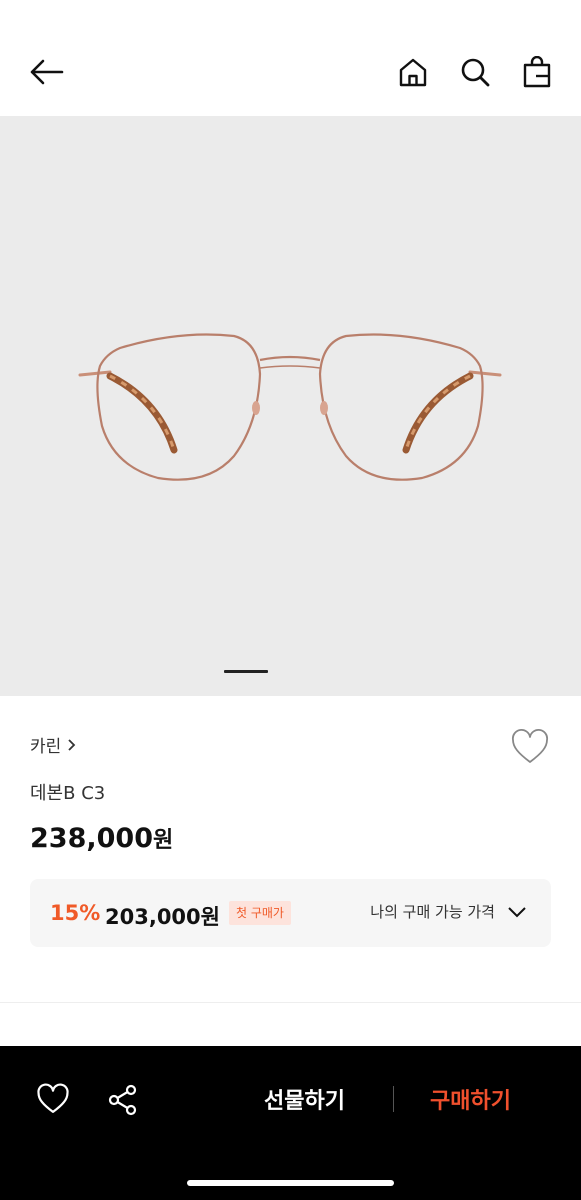  Describe the element at coordinates (470, 1099) in the screenshot. I see `buy-button: 구매하기` at that location.